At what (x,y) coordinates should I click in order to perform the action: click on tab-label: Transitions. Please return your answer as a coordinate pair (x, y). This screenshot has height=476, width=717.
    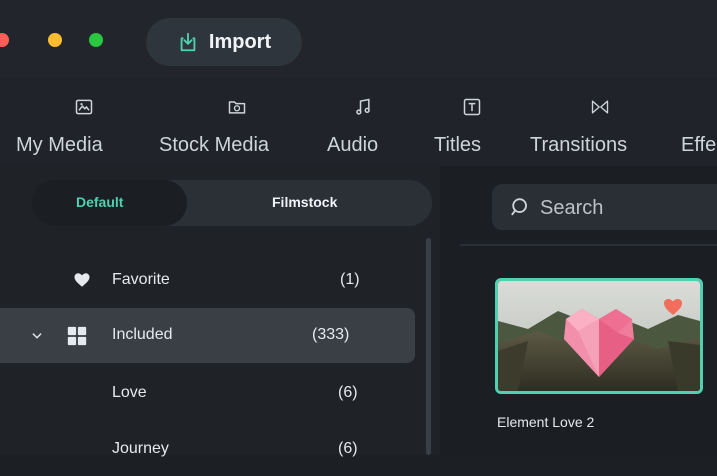
    Looking at the image, I should click on (579, 145).